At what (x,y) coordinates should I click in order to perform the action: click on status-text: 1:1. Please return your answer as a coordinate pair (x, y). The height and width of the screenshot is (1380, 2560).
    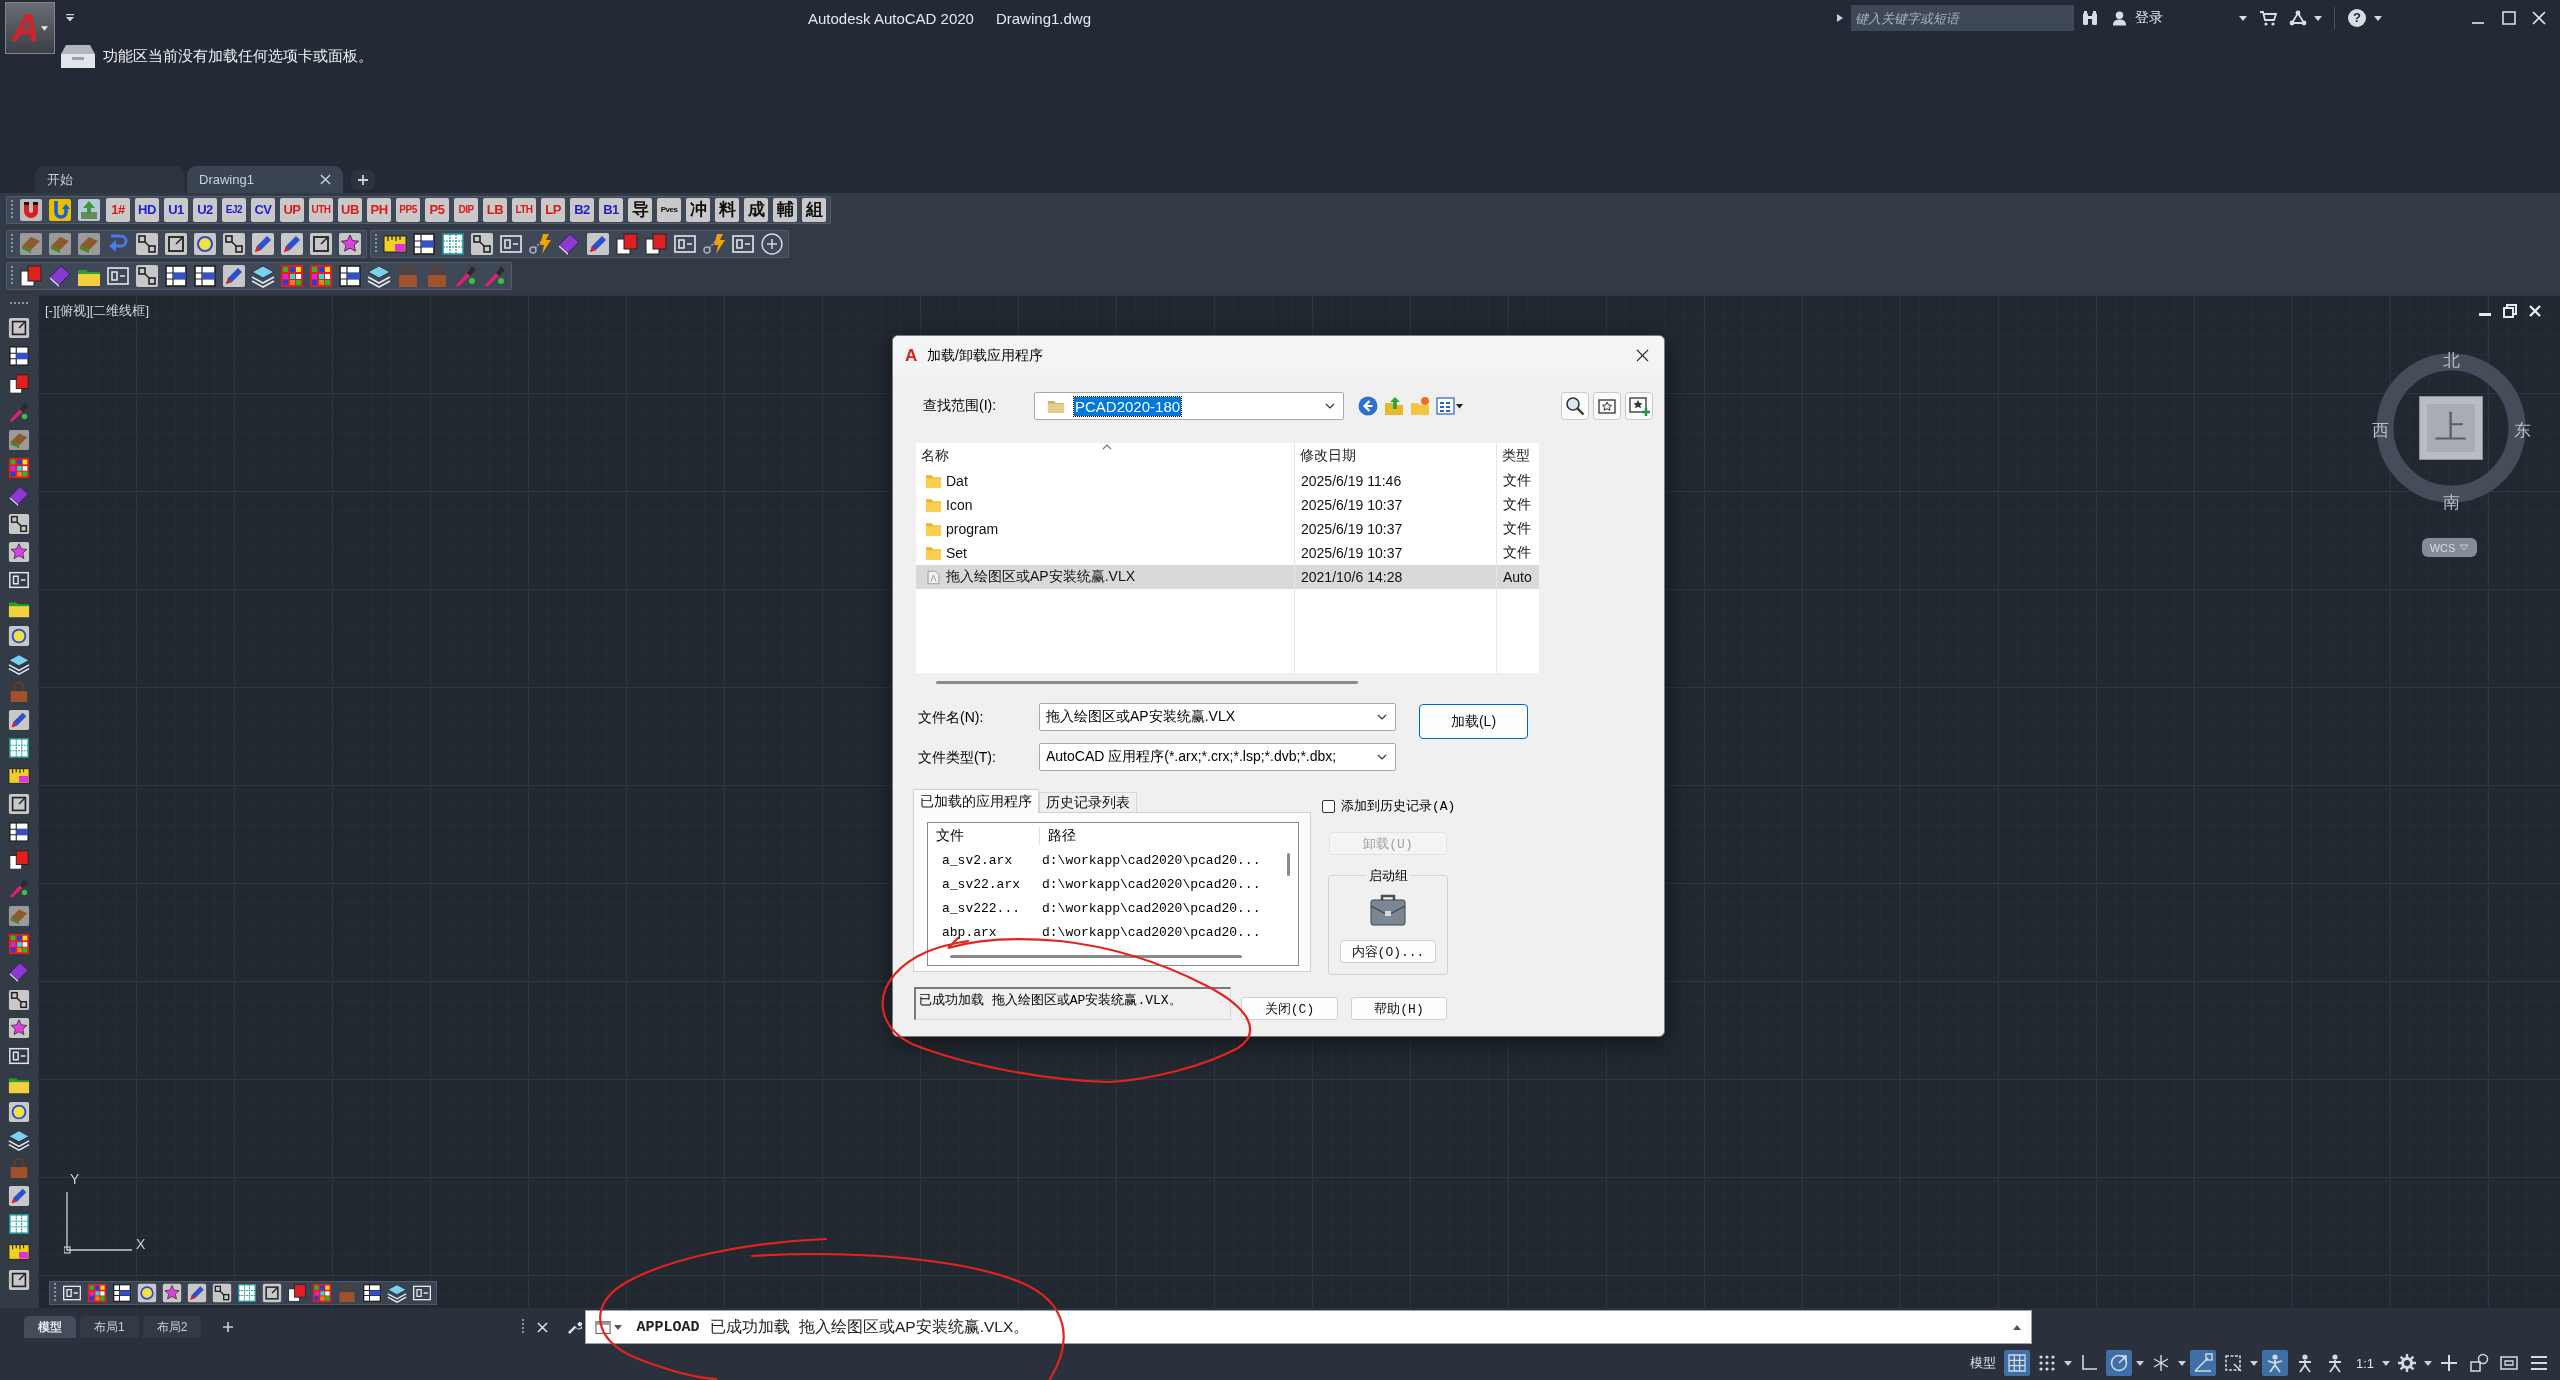
    Looking at the image, I should click on (2364, 1363).